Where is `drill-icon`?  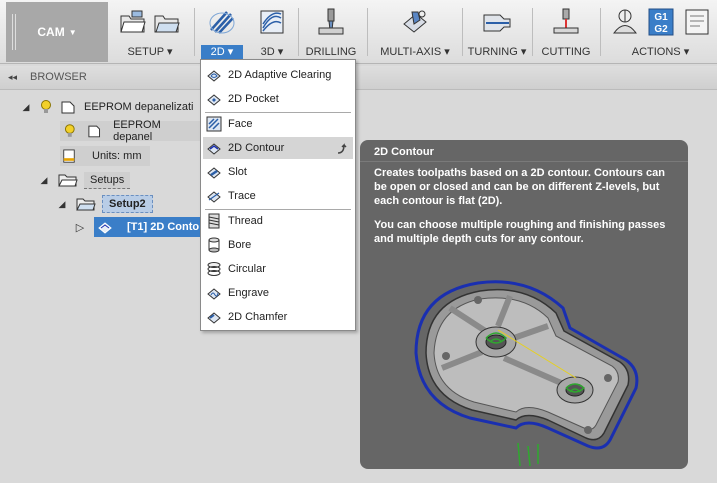
drill-icon is located at coordinates (331, 21).